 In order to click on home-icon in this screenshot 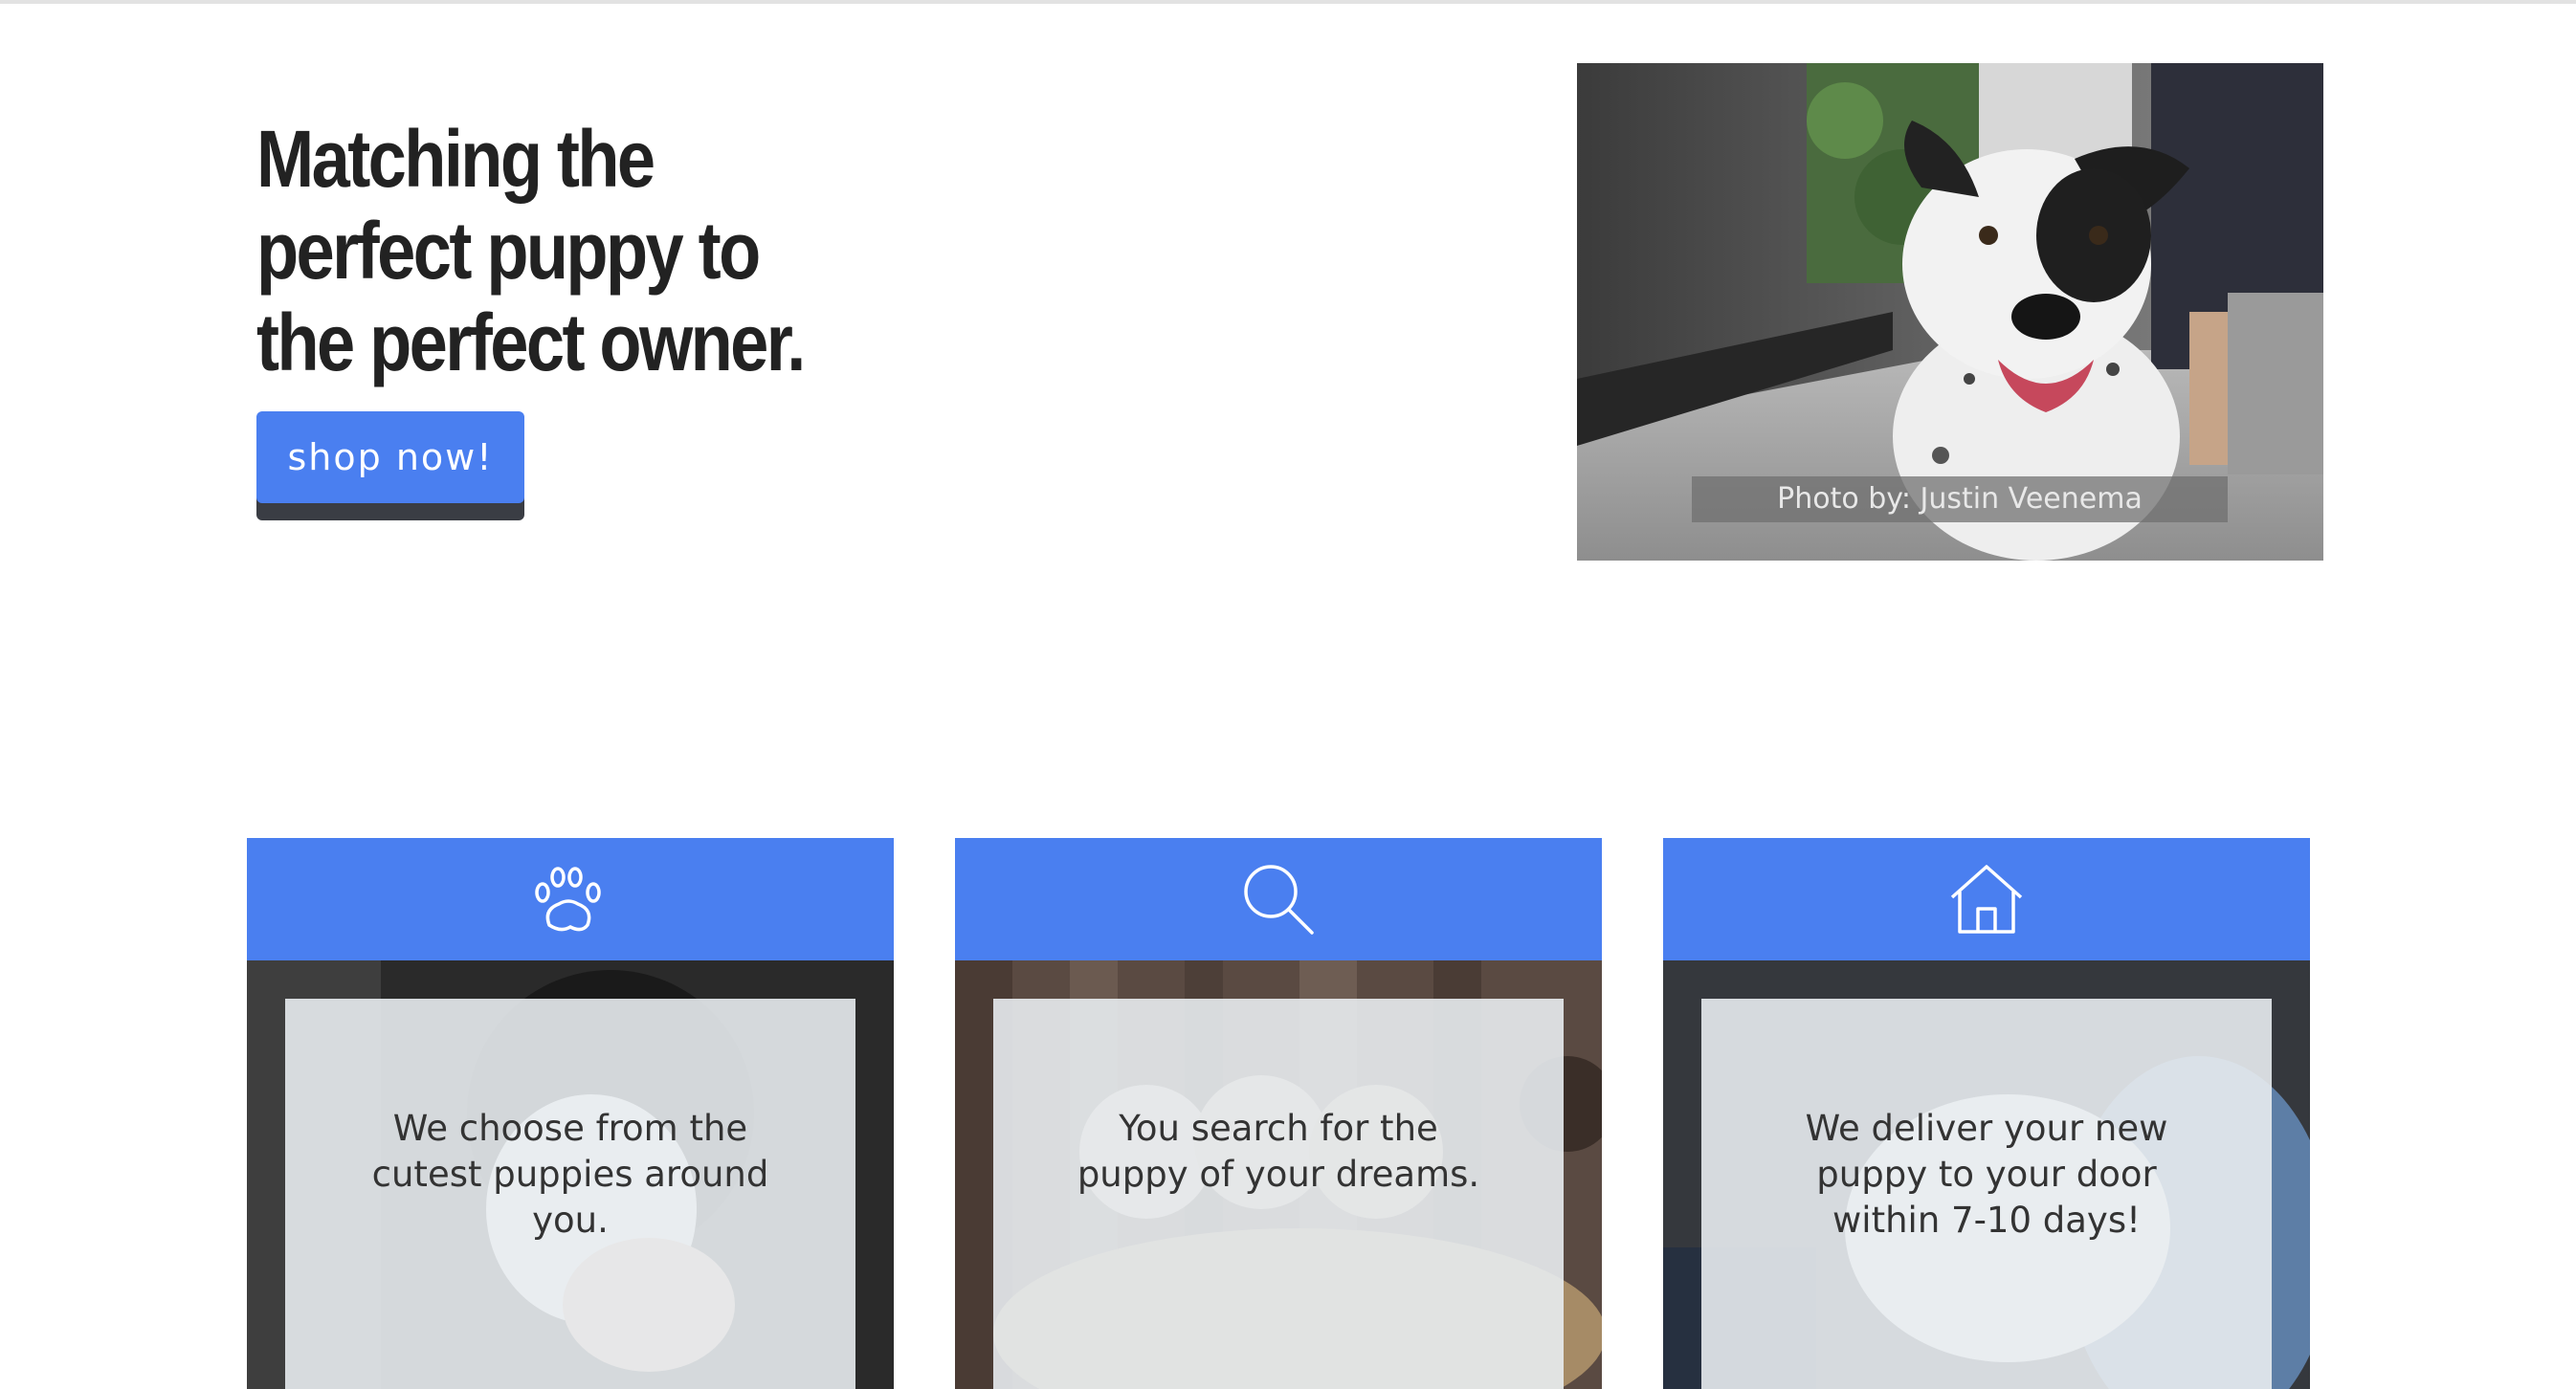, I will do `click(1986, 899)`.